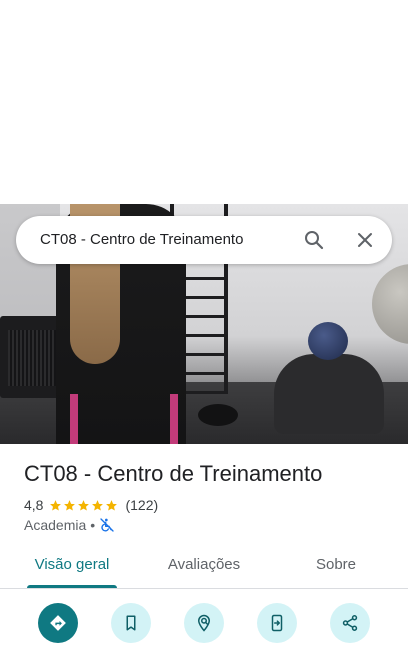 This screenshot has height=648, width=408. I want to click on send-to-phone-button, so click(277, 623).